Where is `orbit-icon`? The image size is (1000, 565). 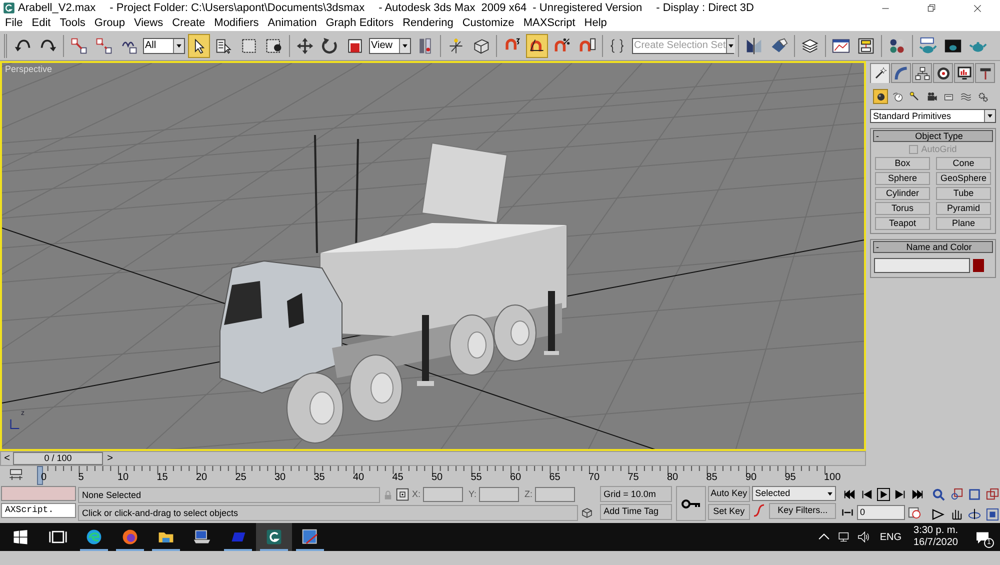
orbit-icon is located at coordinates (975, 514).